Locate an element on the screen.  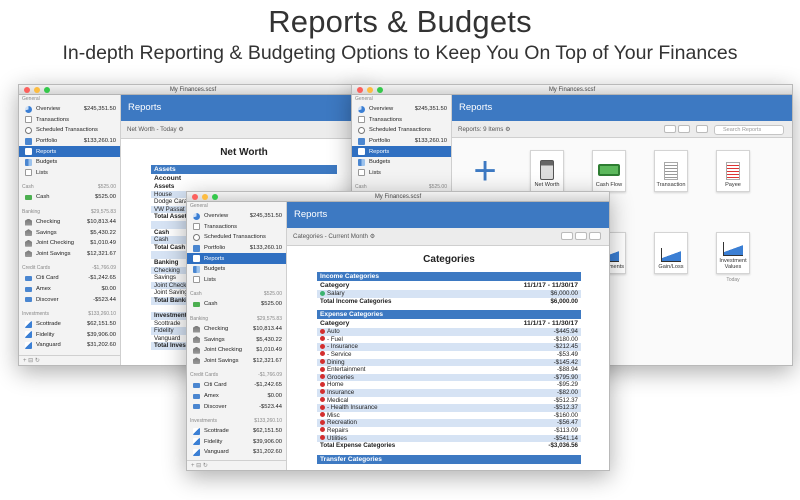
expense-section-header: Expense Categories is located at coordinates (449, 315).